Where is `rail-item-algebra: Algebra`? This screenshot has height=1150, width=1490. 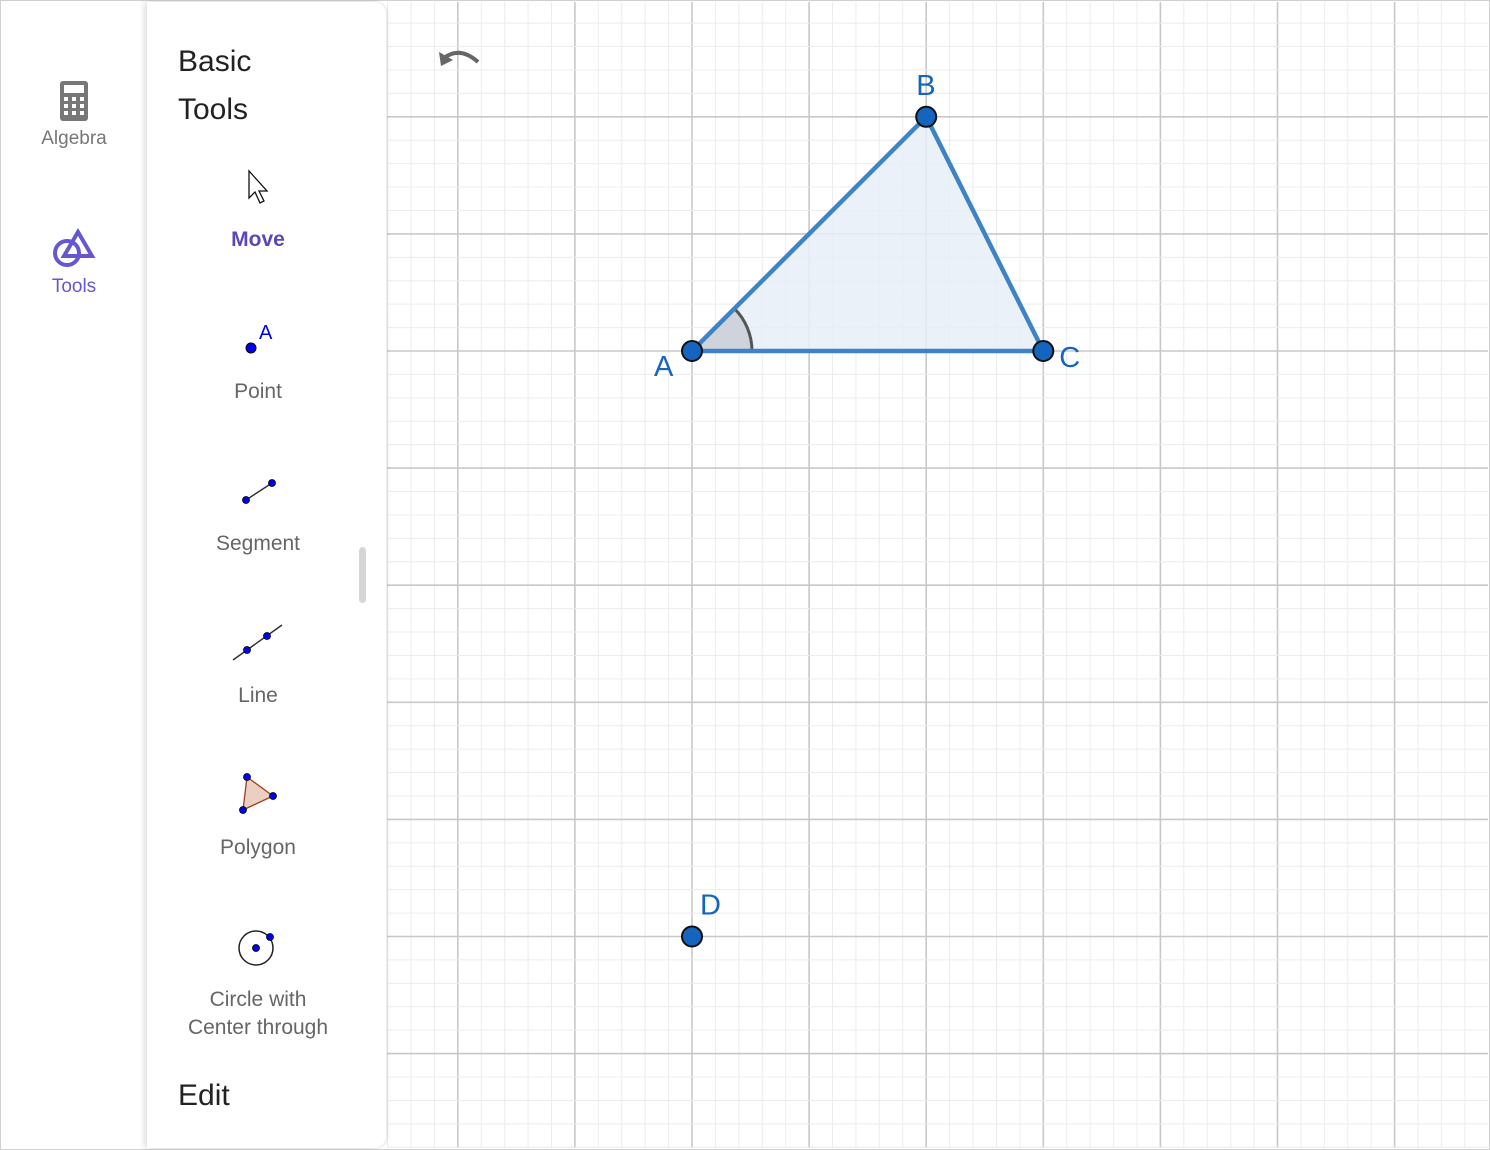 rail-item-algebra: Algebra is located at coordinates (74, 115).